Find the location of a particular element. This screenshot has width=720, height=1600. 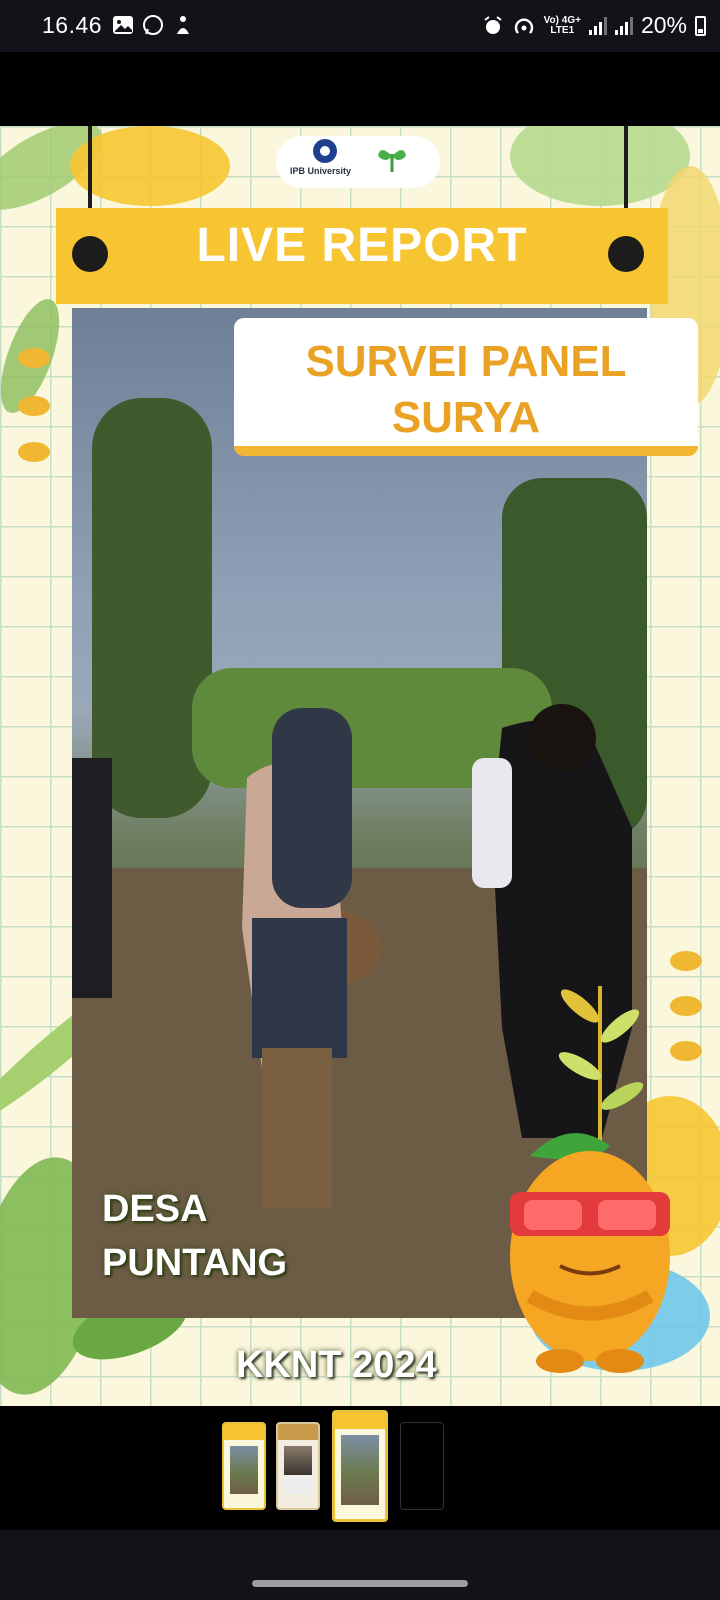

location-line-2: PUNTANG is located at coordinates (195, 1263).